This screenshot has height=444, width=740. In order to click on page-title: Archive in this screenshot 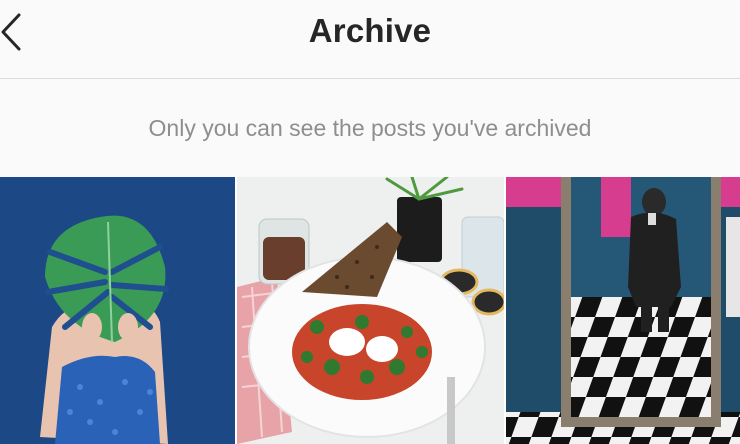, I will do `click(370, 30)`.